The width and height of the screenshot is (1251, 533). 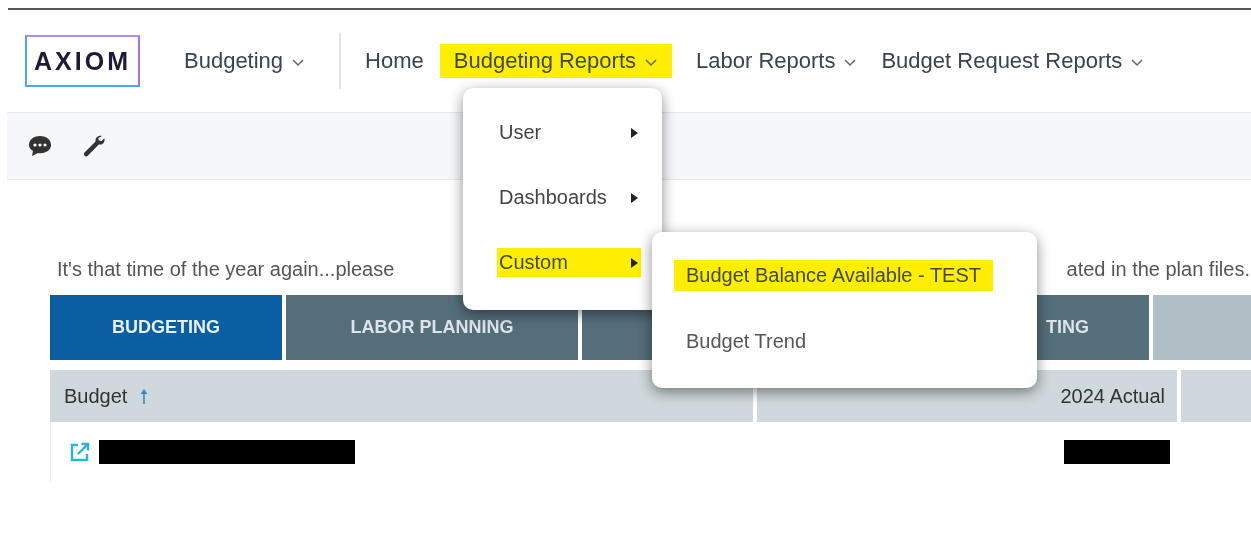 What do you see at coordinates (401, 396) in the screenshot?
I see `column-header: Budget` at bounding box center [401, 396].